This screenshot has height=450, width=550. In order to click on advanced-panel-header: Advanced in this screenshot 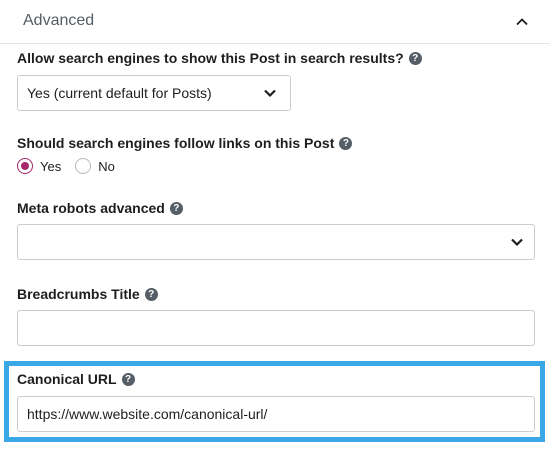, I will do `click(275, 22)`.